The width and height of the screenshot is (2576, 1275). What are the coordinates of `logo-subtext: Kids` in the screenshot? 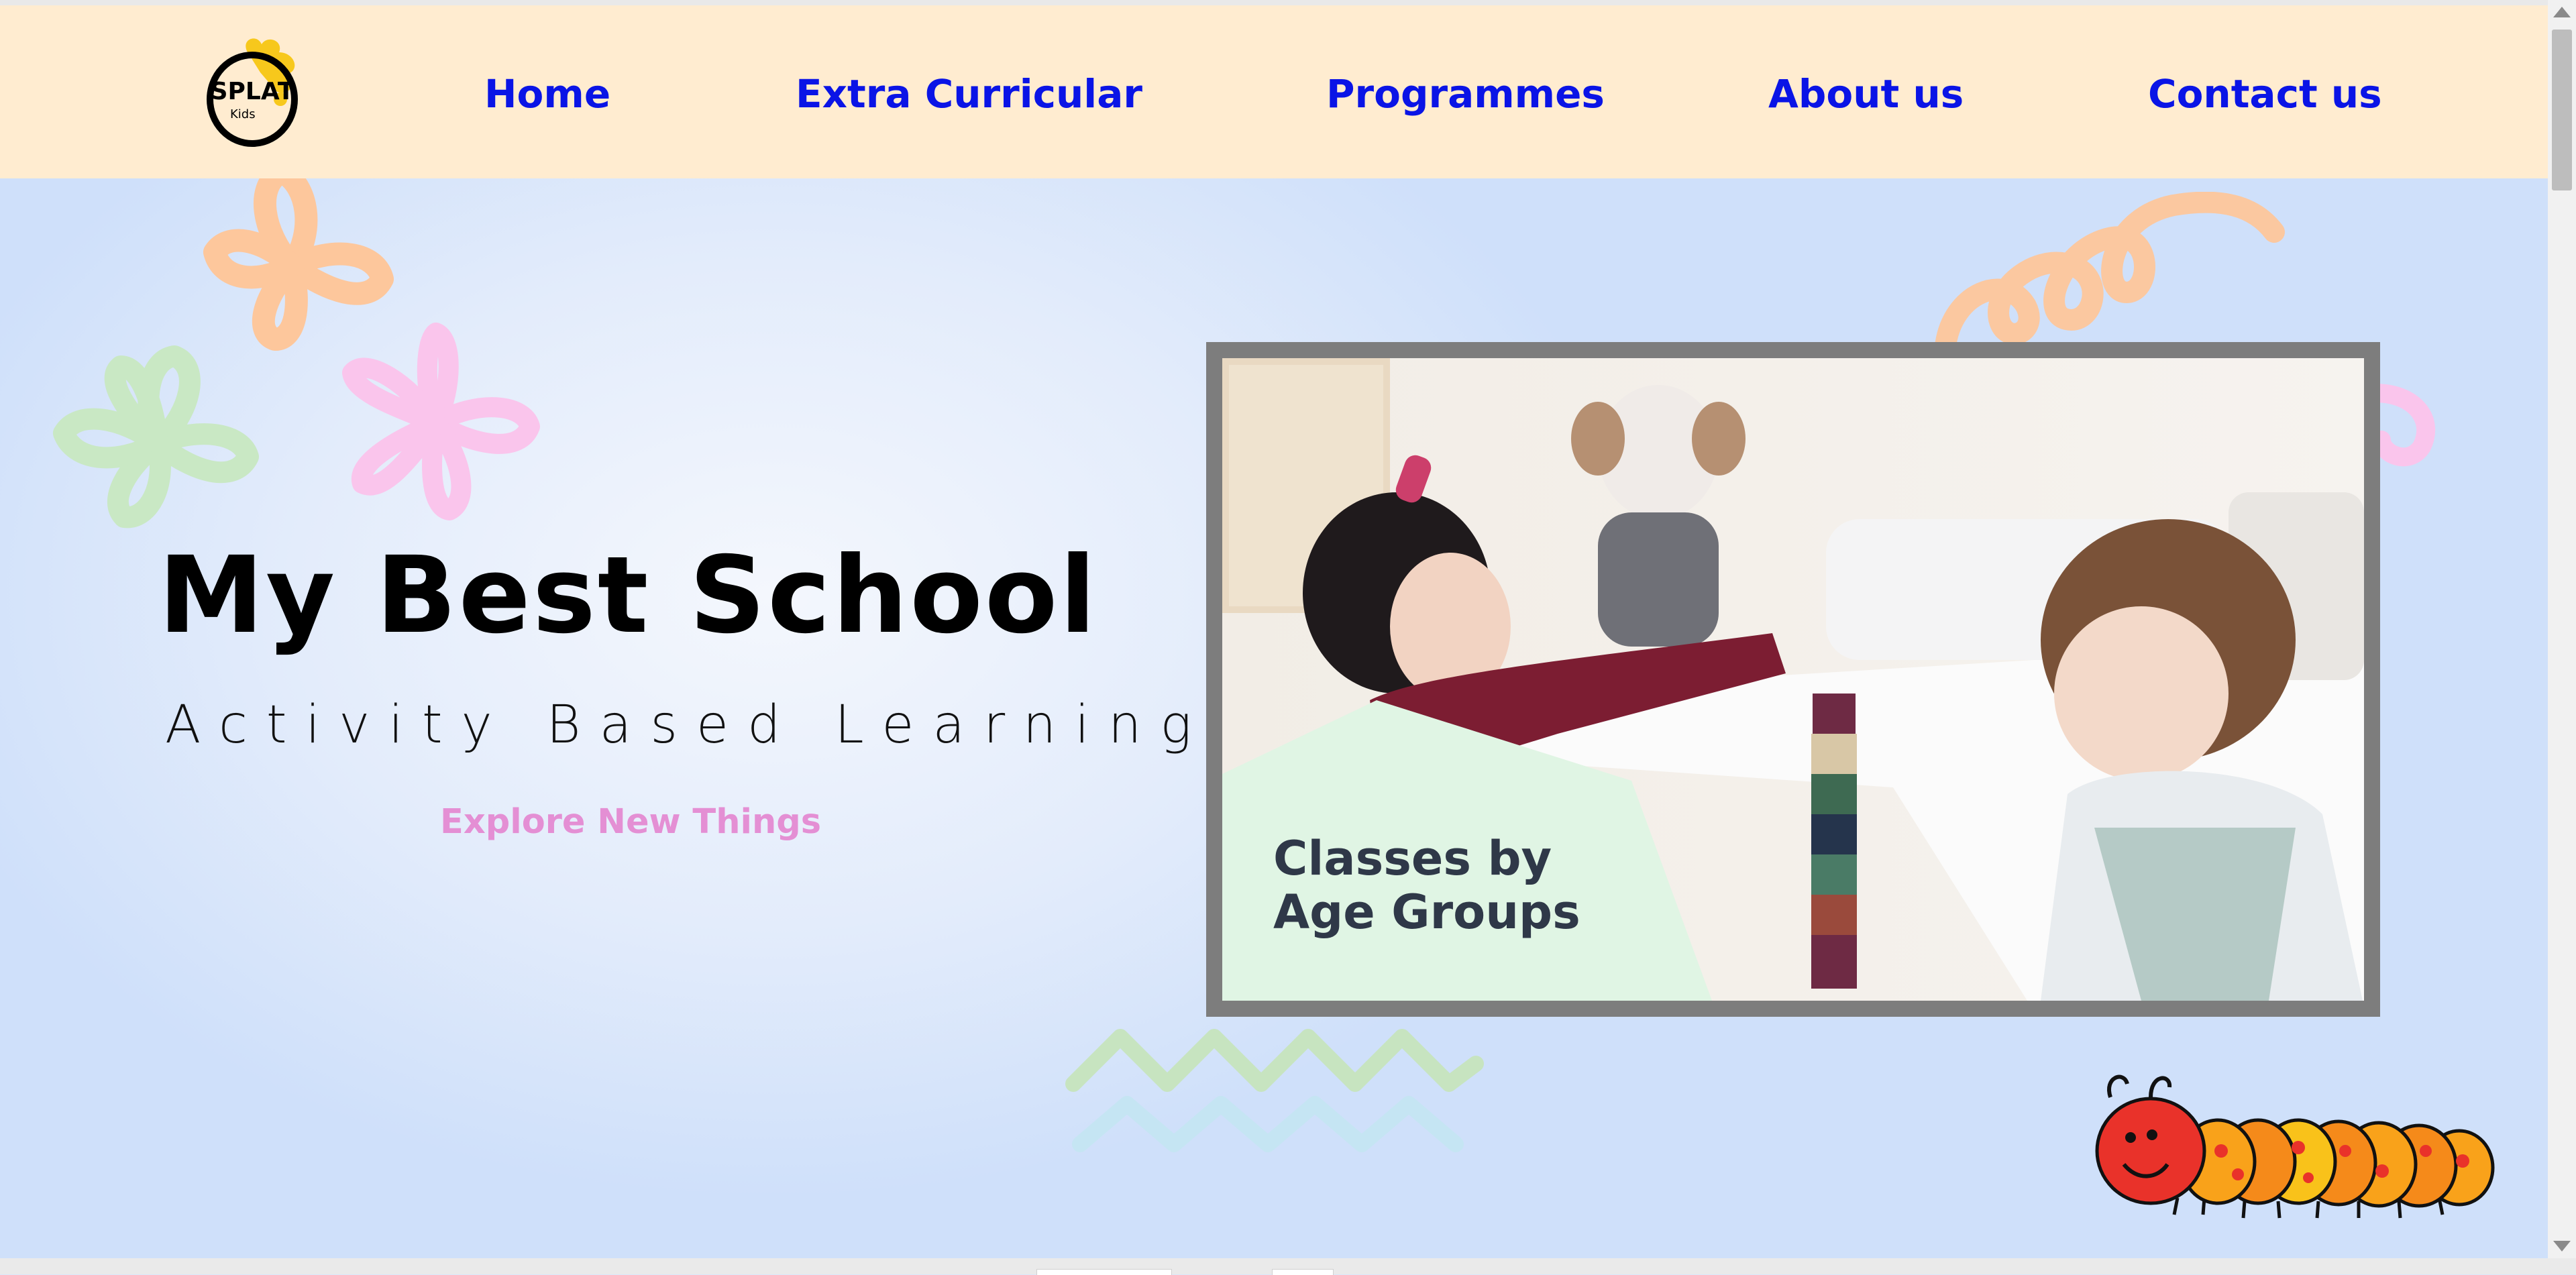 It's located at (243, 114).